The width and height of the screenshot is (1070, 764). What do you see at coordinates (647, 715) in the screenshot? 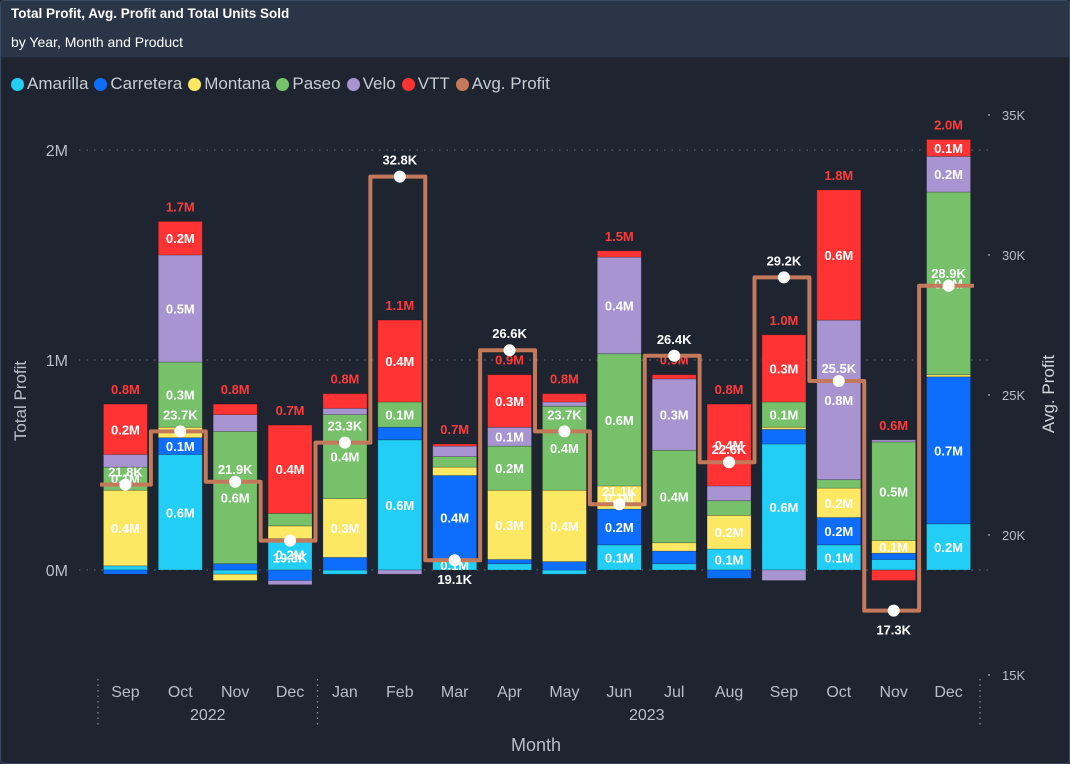
I see `year-label: 2023` at bounding box center [647, 715].